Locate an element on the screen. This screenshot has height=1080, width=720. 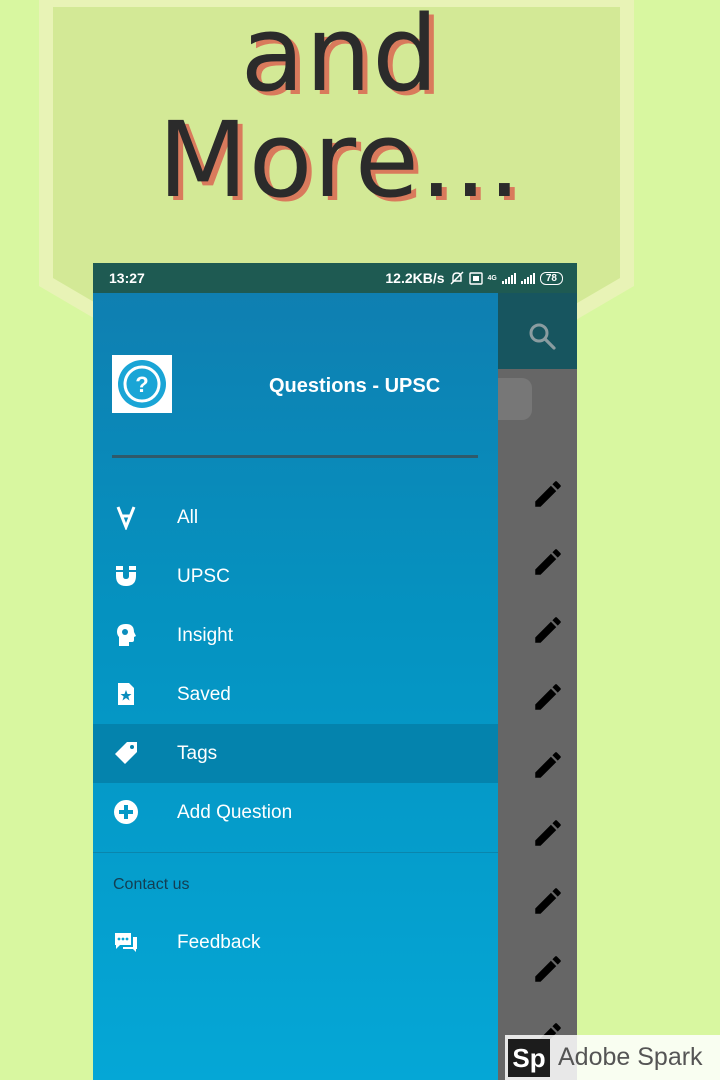
starred-file-icon is located at coordinates (126, 694).